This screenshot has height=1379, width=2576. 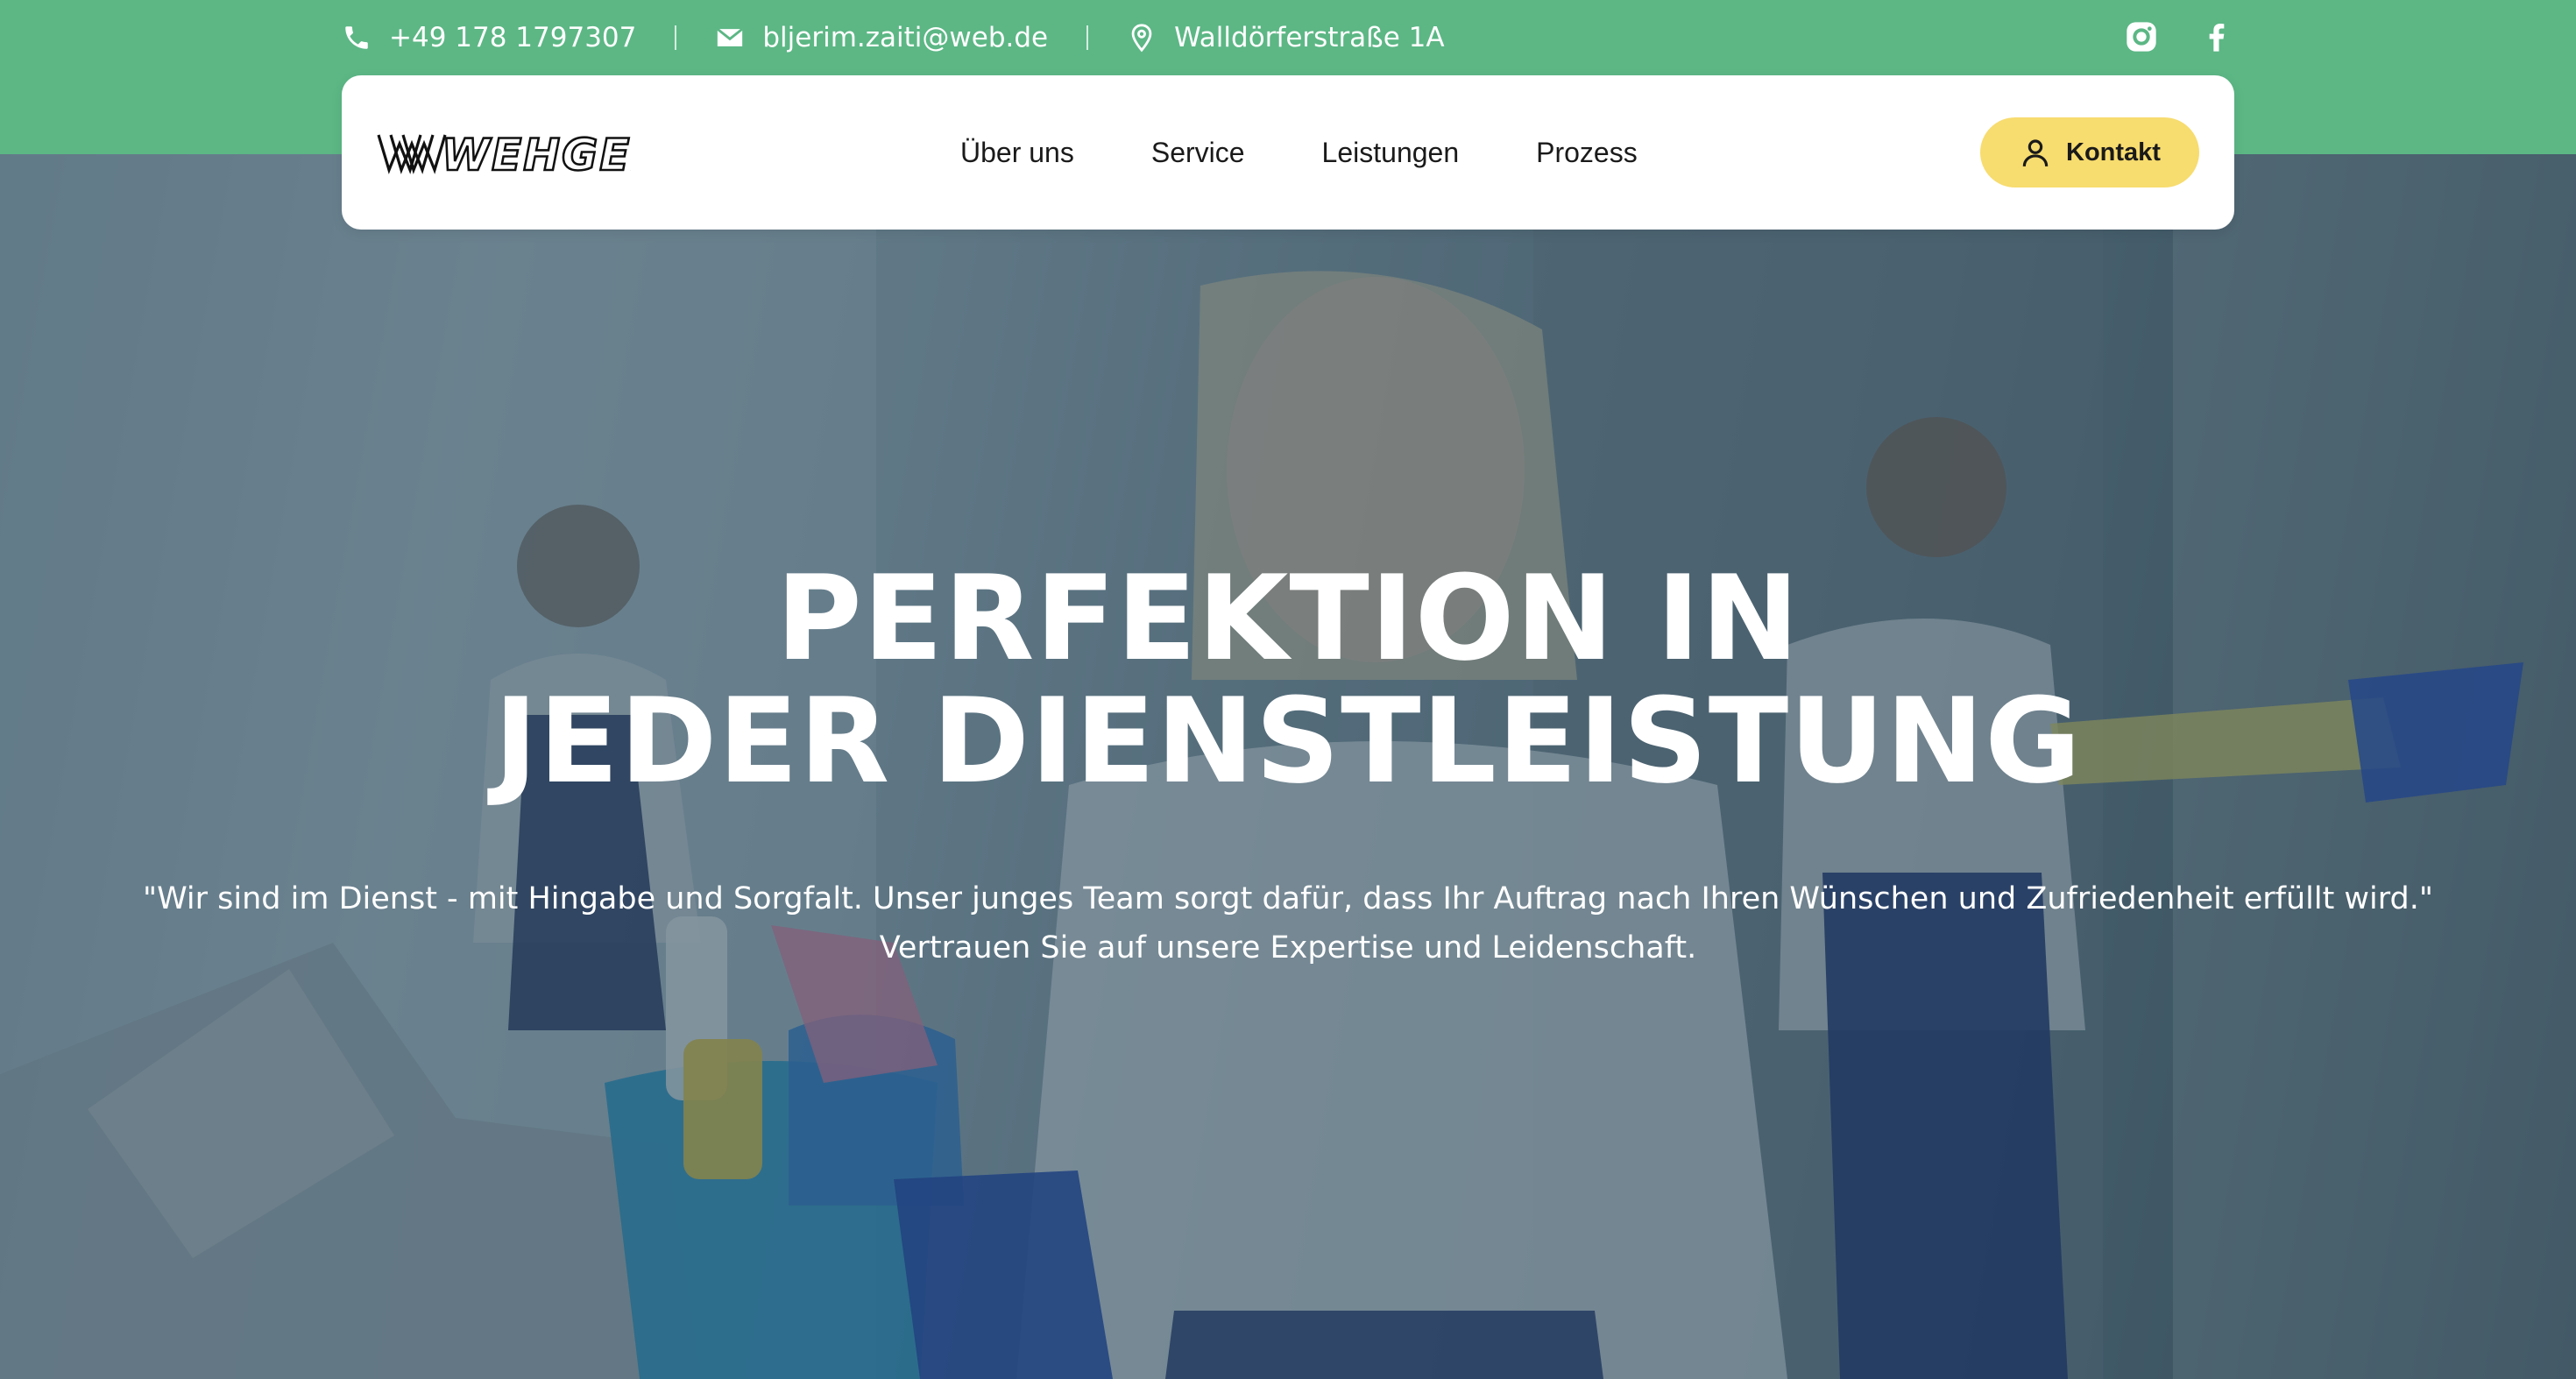 I want to click on street-address: Walldörferstraße 1A, so click(x=1309, y=37).